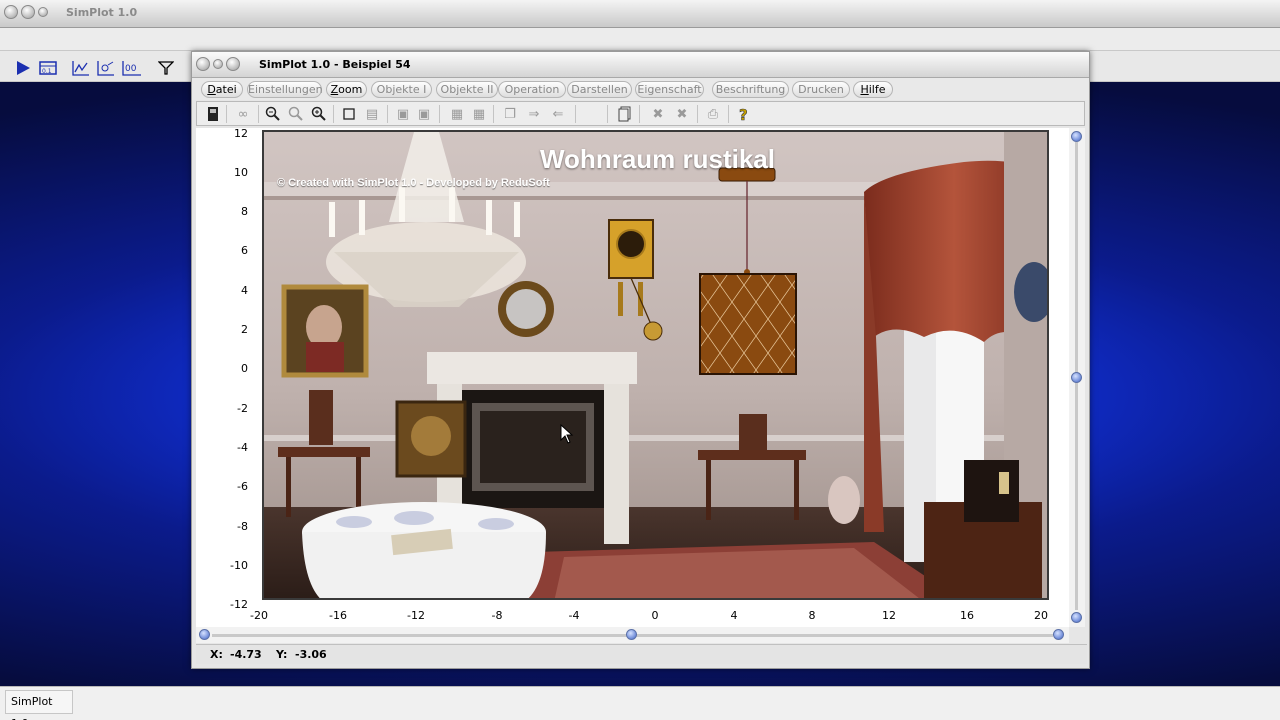 This screenshot has height=720, width=1280. I want to click on table-icon: ▦, so click(457, 114).